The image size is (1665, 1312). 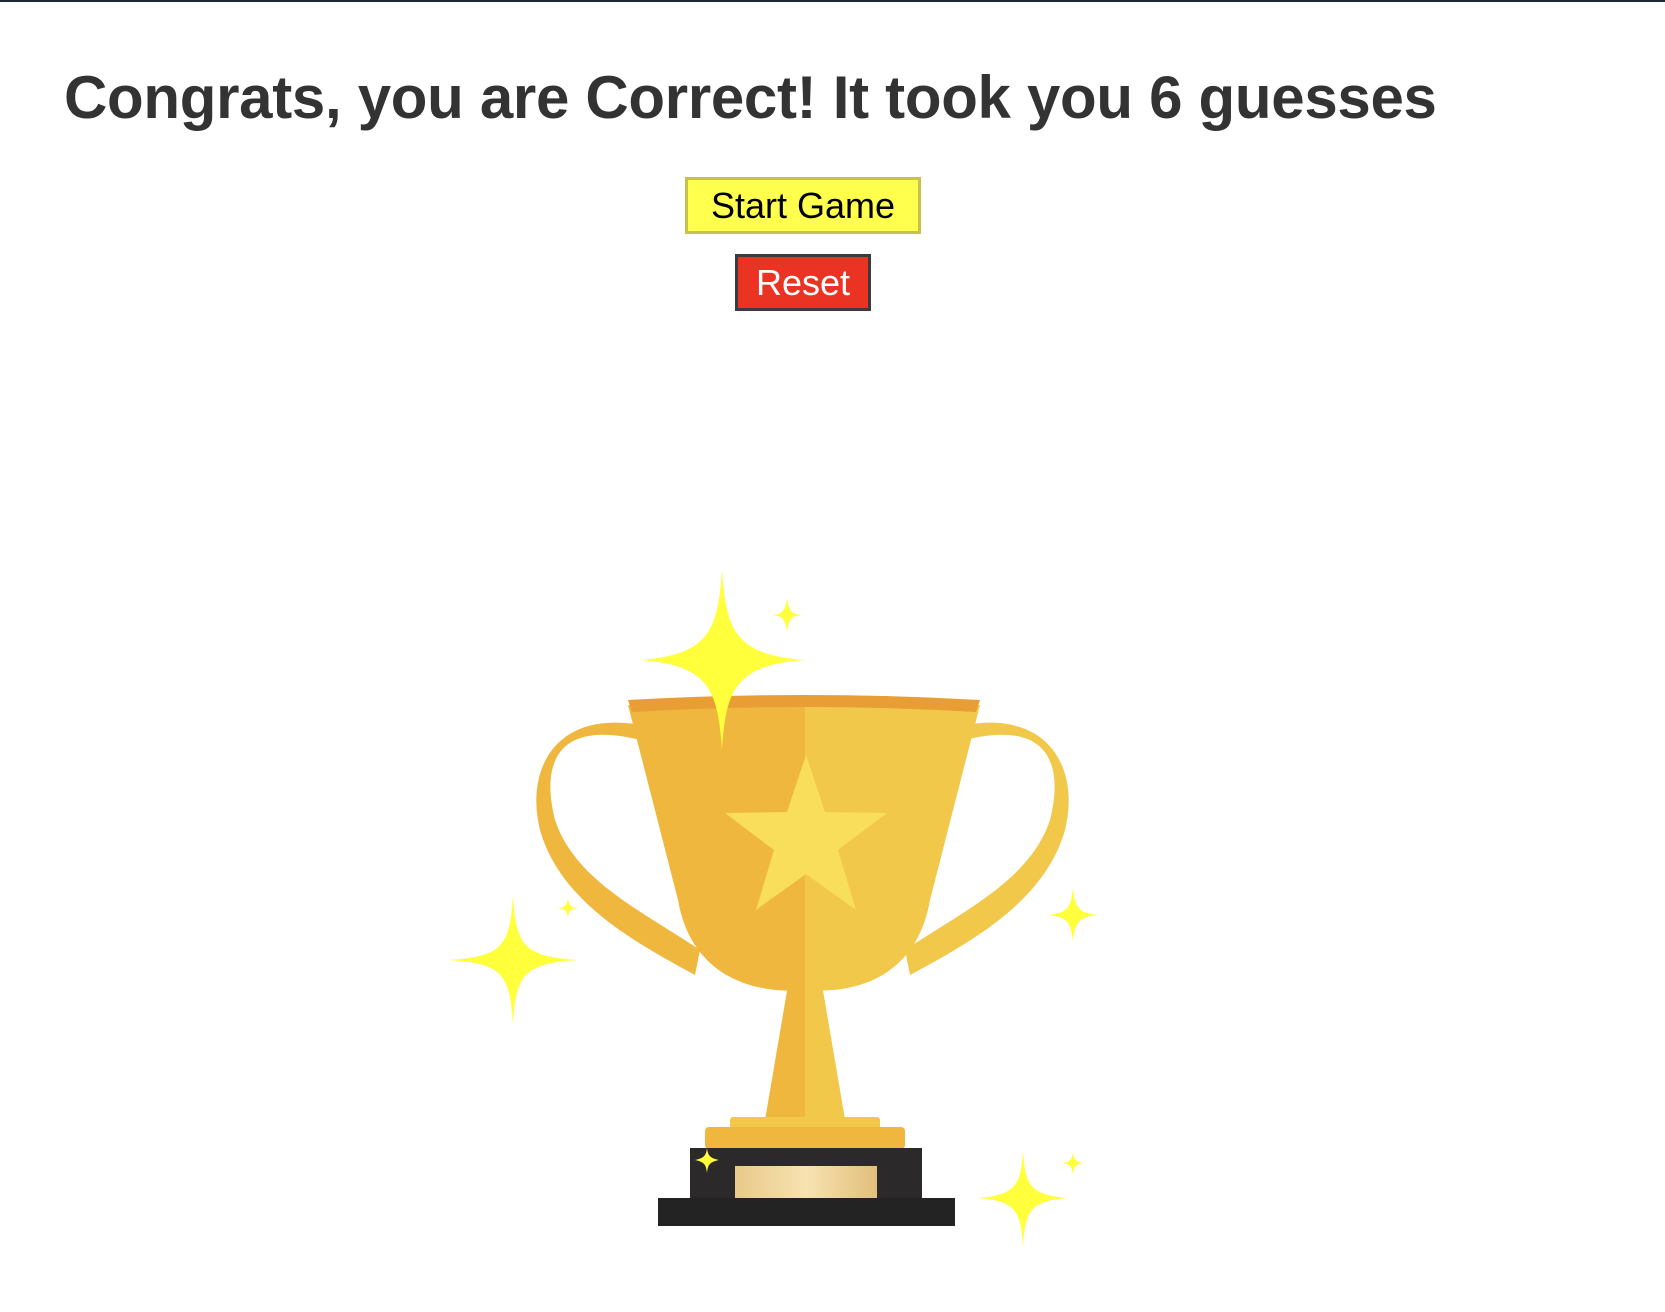 I want to click on trophy-left-handle, so click(x=618, y=848).